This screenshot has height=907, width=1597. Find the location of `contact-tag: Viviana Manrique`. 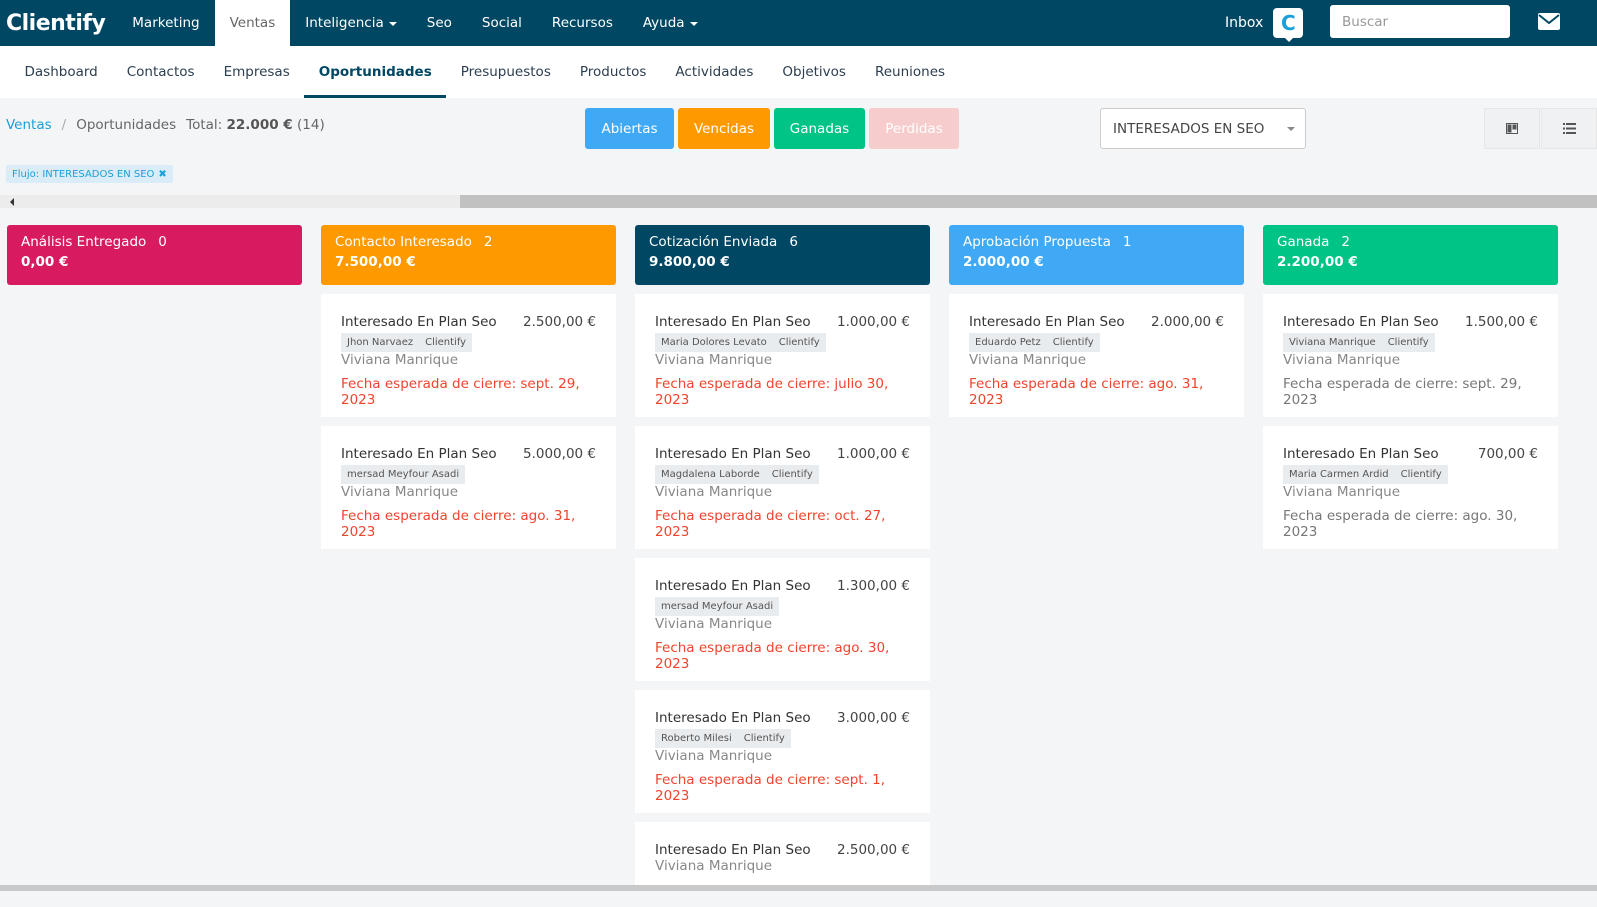

contact-tag: Viviana Manrique is located at coordinates (1332, 342).